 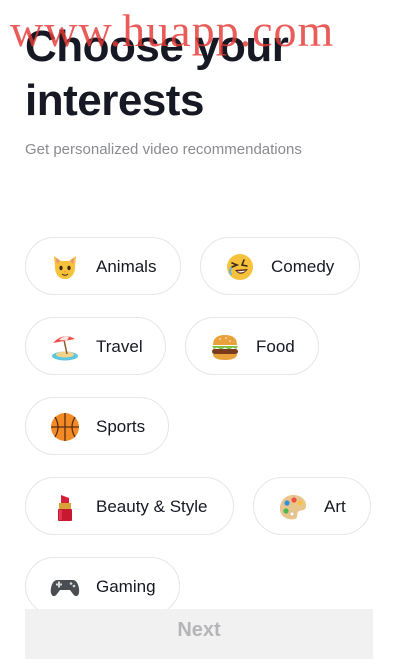 What do you see at coordinates (157, 73) in the screenshot?
I see `page-title: Choose your interests` at bounding box center [157, 73].